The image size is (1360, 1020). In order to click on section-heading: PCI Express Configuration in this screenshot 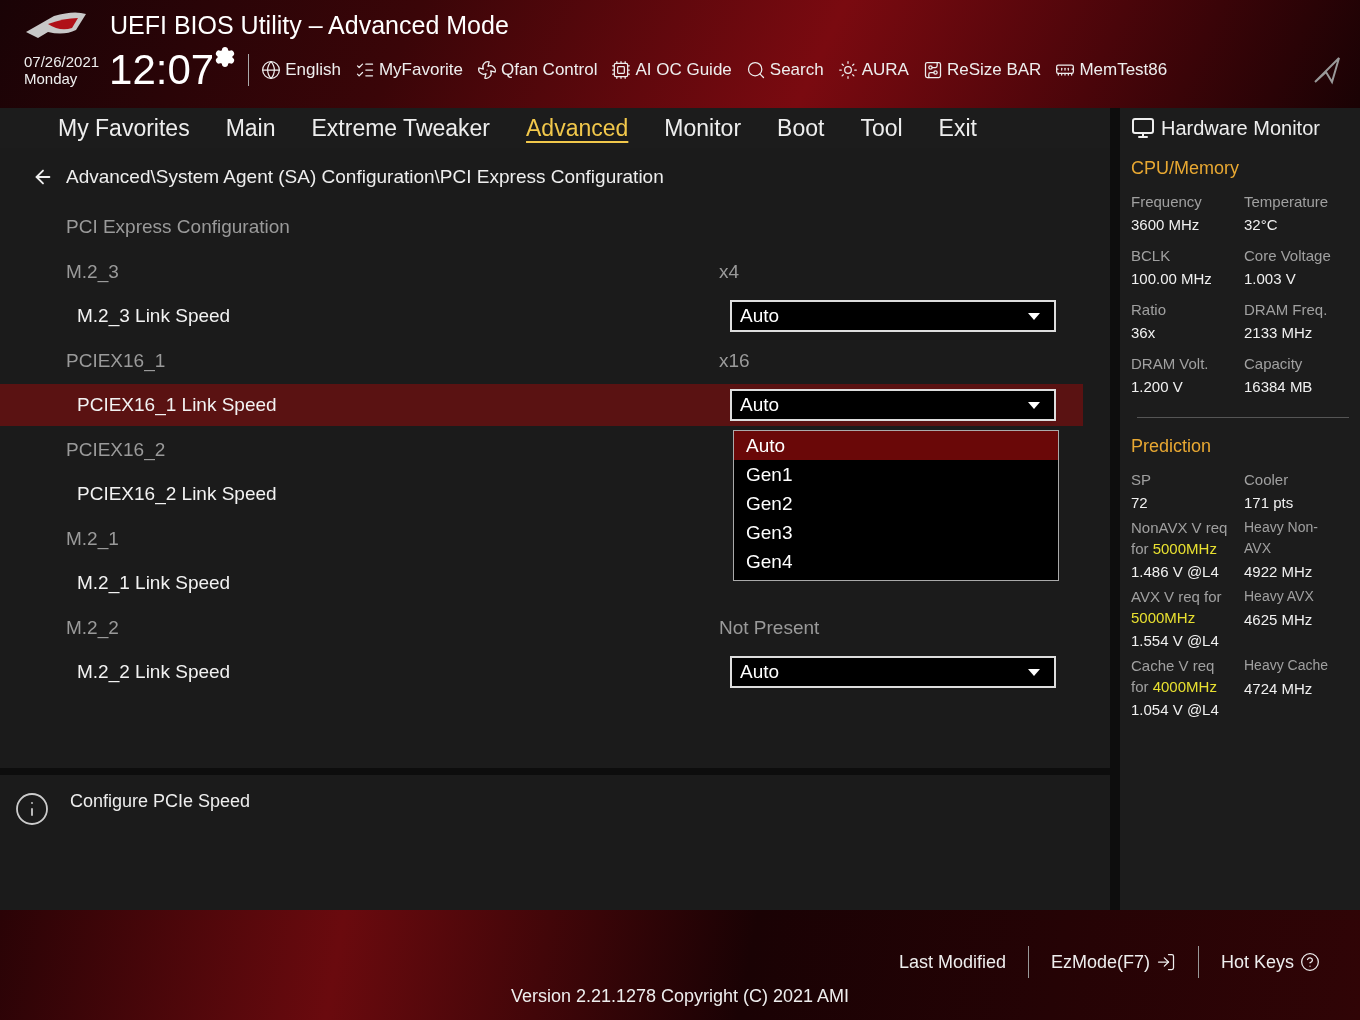, I will do `click(178, 227)`.